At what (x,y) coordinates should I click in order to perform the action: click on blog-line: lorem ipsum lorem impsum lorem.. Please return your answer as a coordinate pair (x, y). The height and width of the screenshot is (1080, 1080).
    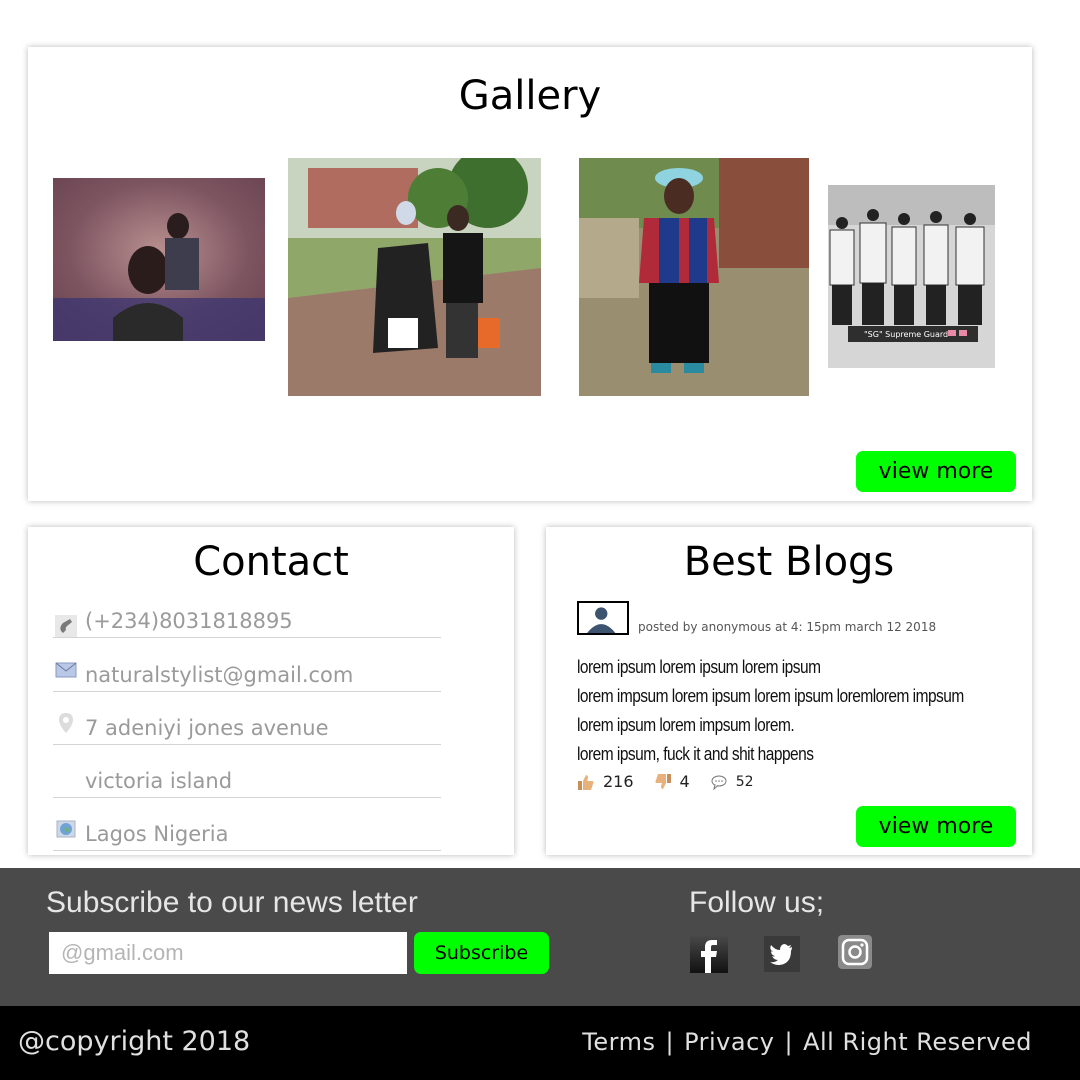
    Looking at the image, I should click on (686, 725).